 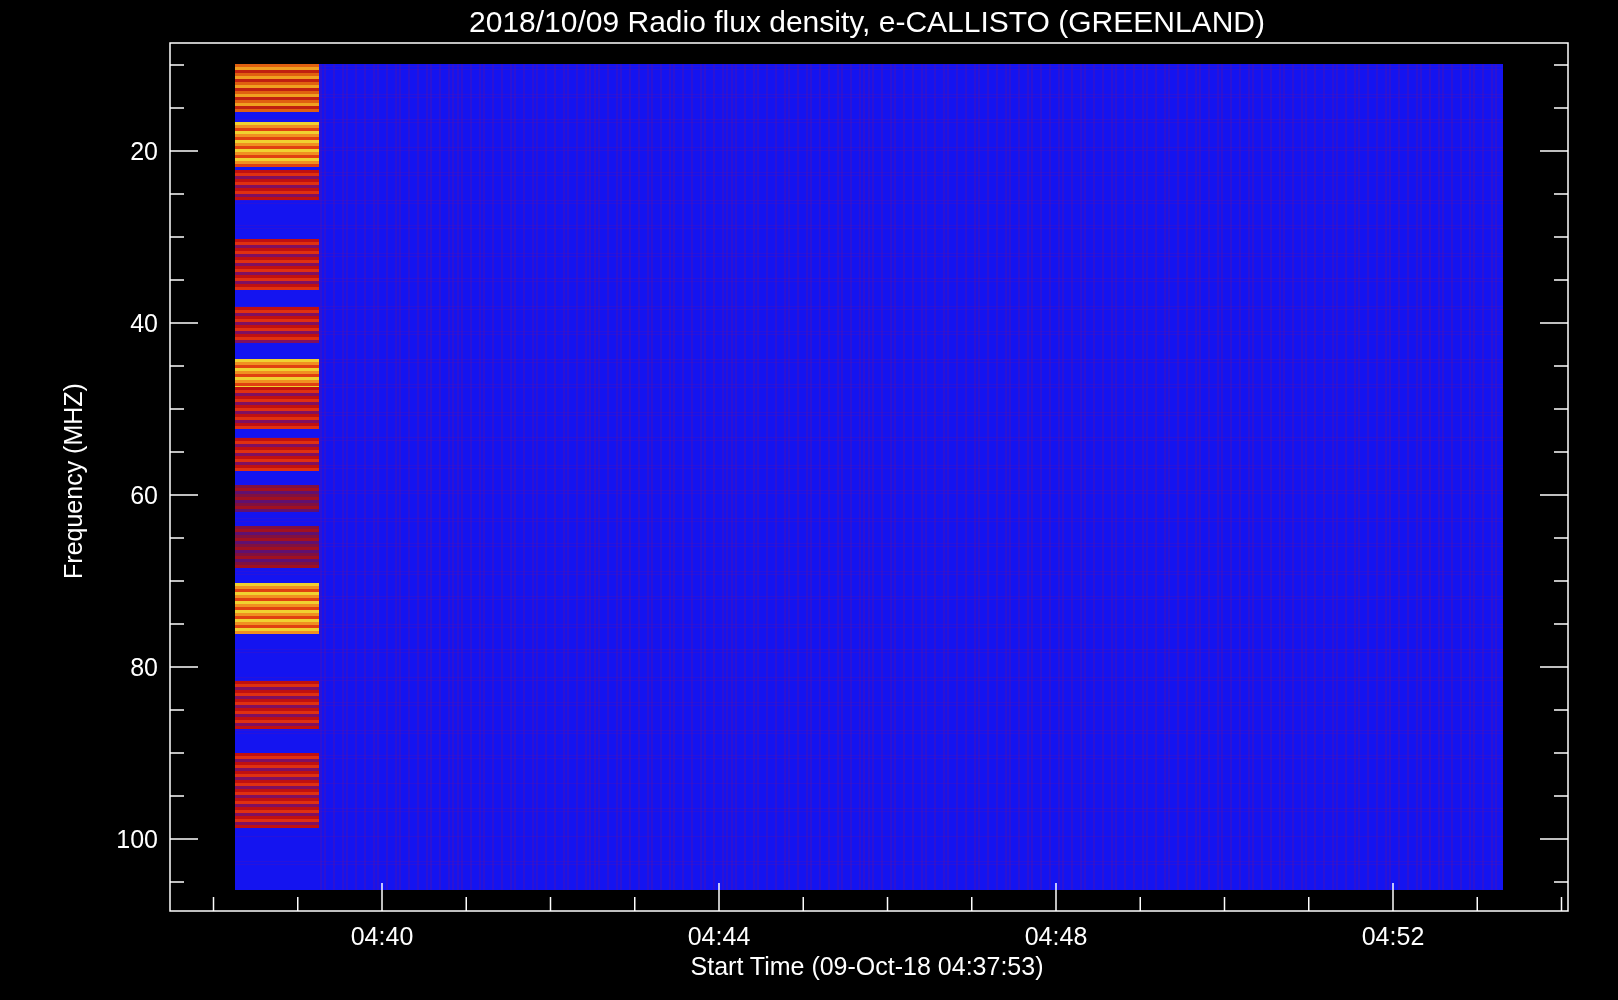 What do you see at coordinates (867, 21) in the screenshot?
I see `chart-title: 2018/10/09 Radio flux density, e-CALLISTO (GREENLAND)` at bounding box center [867, 21].